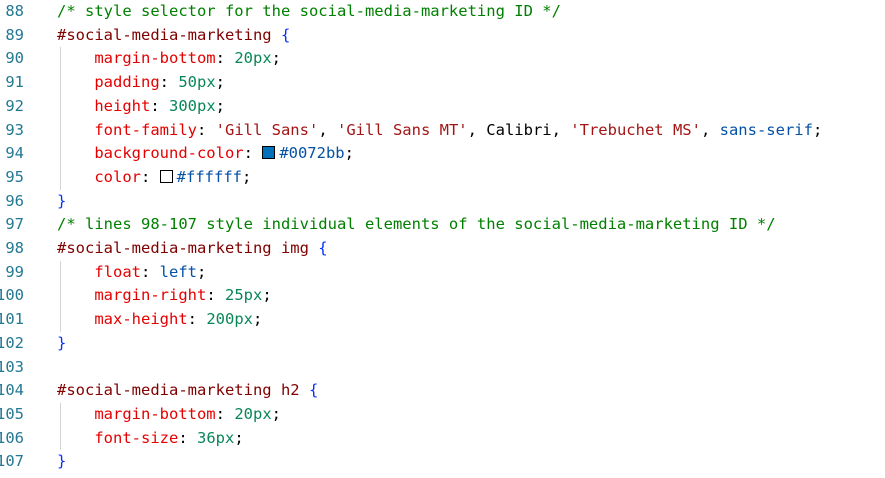 The image size is (885, 478). Describe the element at coordinates (136, 437) in the screenshot. I see `token-prop: font-size` at that location.